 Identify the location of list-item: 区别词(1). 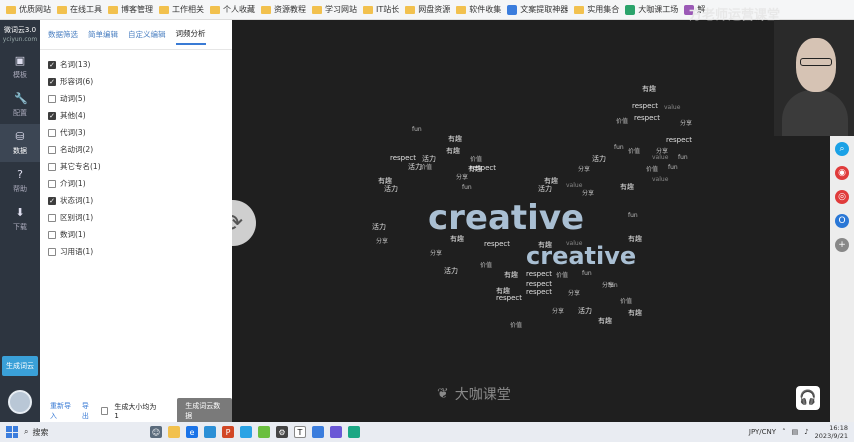
(136, 217).